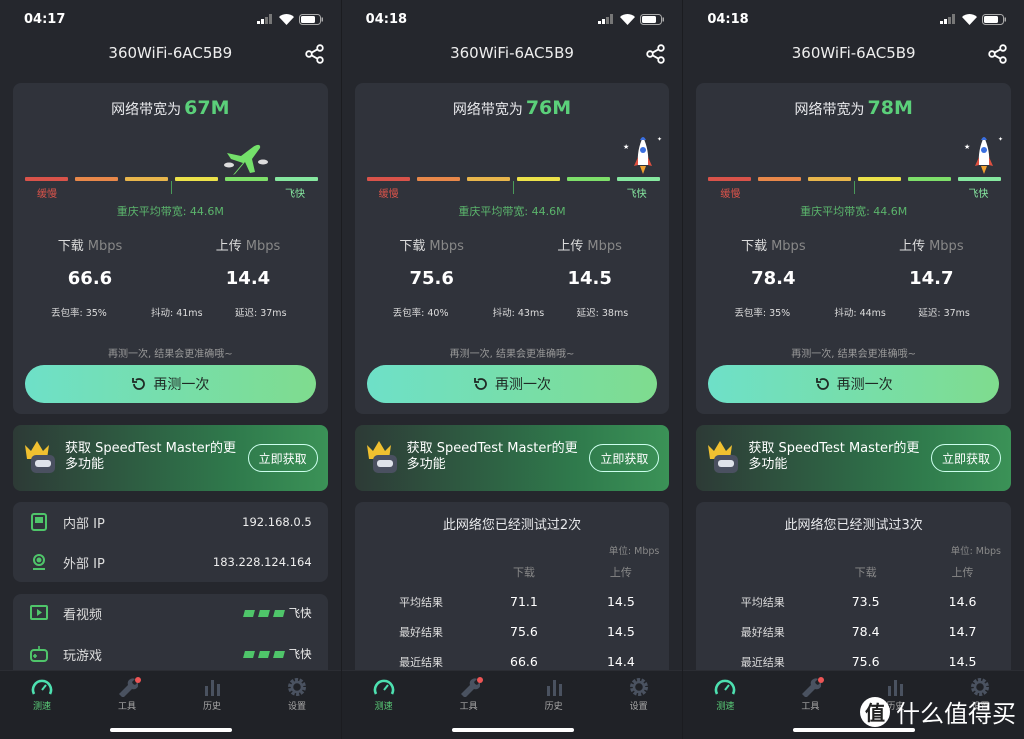 The width and height of the screenshot is (1024, 739). I want to click on airplane-icon, so click(246, 159).